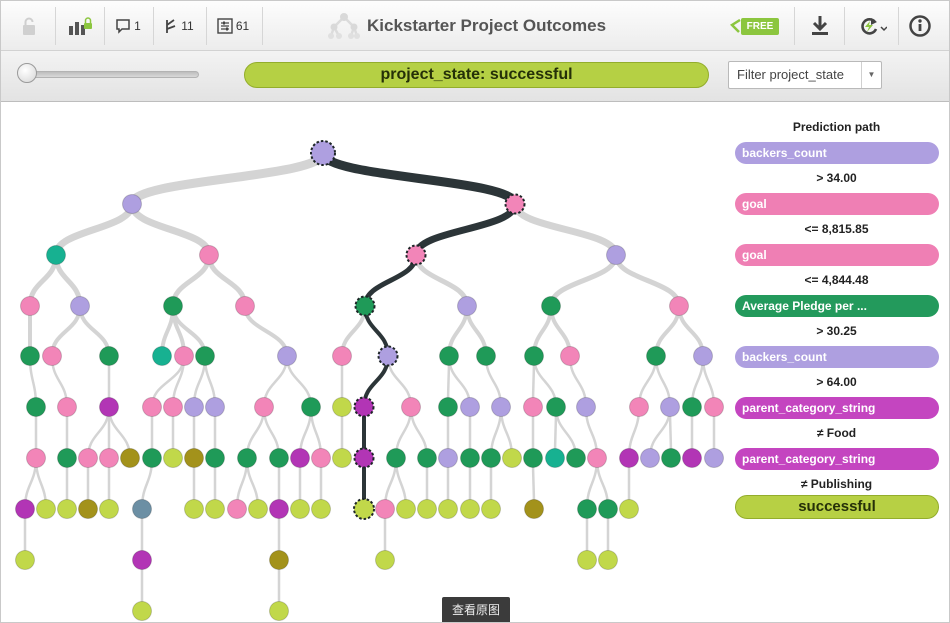 This screenshot has width=950, height=623. What do you see at coordinates (805, 75) in the screenshot?
I see `filter-select: Filter project_state ▼` at bounding box center [805, 75].